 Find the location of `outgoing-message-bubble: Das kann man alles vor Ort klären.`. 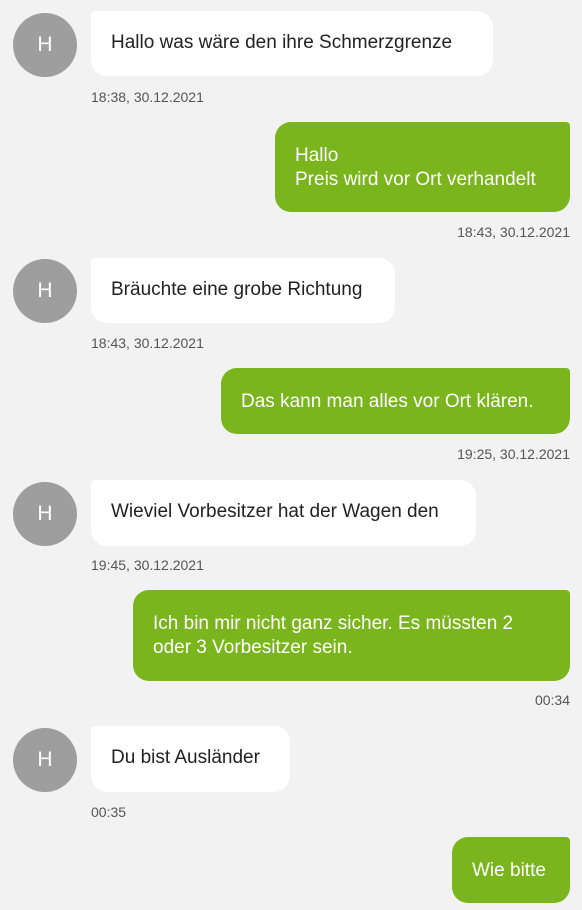

outgoing-message-bubble: Das kann man alles vor Ort klären. is located at coordinates (395, 401).